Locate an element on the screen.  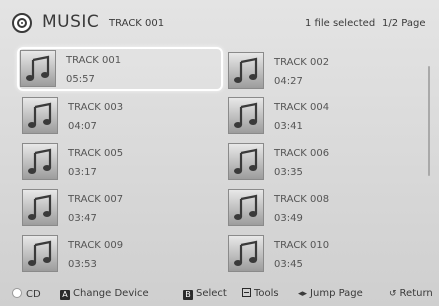
track-name: TRACK 008 is located at coordinates (302, 199).